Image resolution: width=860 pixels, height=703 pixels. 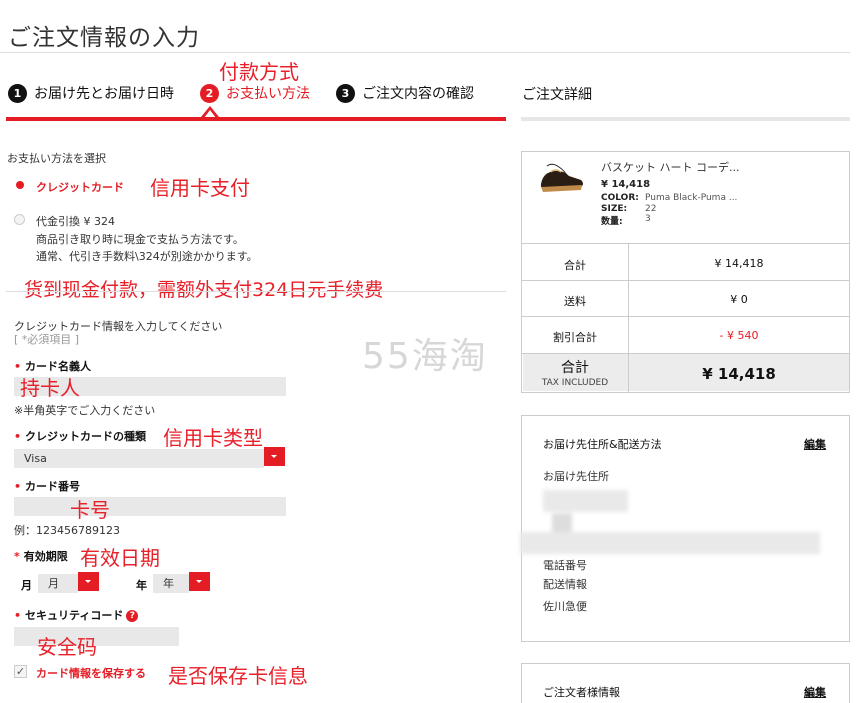 I want to click on cod-description-1: 商品引き取り時に現金で支払う方法です。, so click(x=140, y=239).